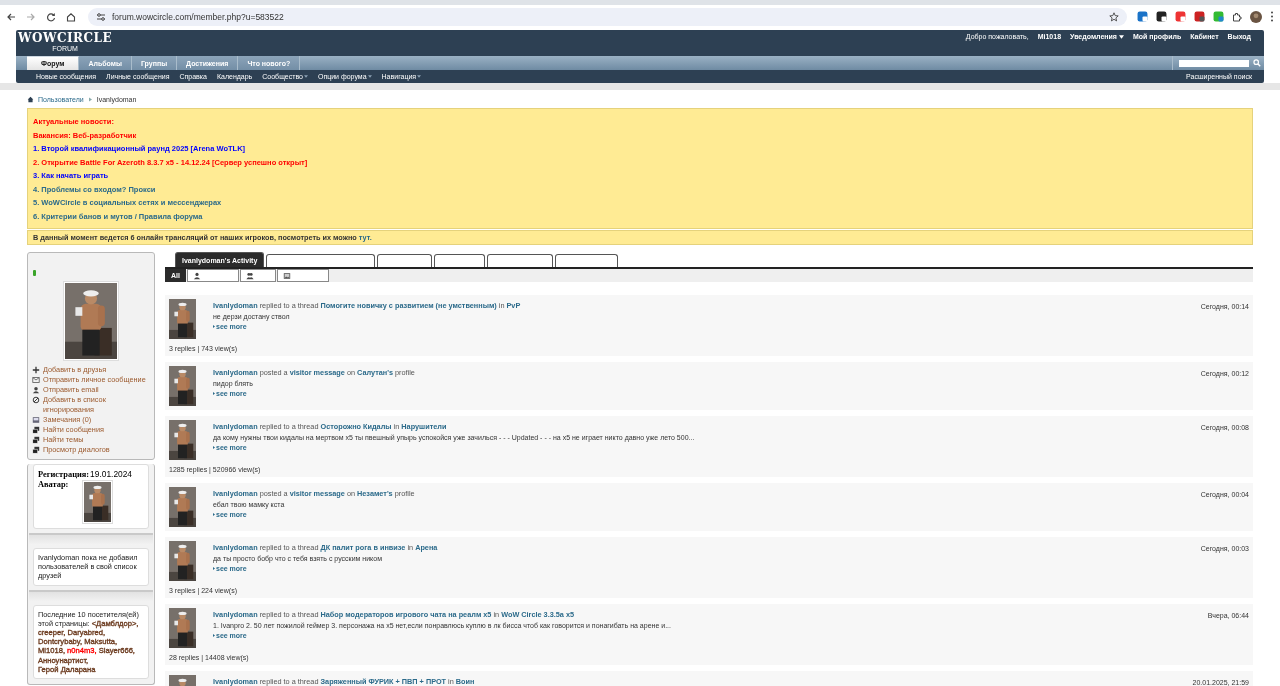 This screenshot has height=686, width=1280. What do you see at coordinates (36, 420) in the screenshot?
I see `card-icon` at bounding box center [36, 420].